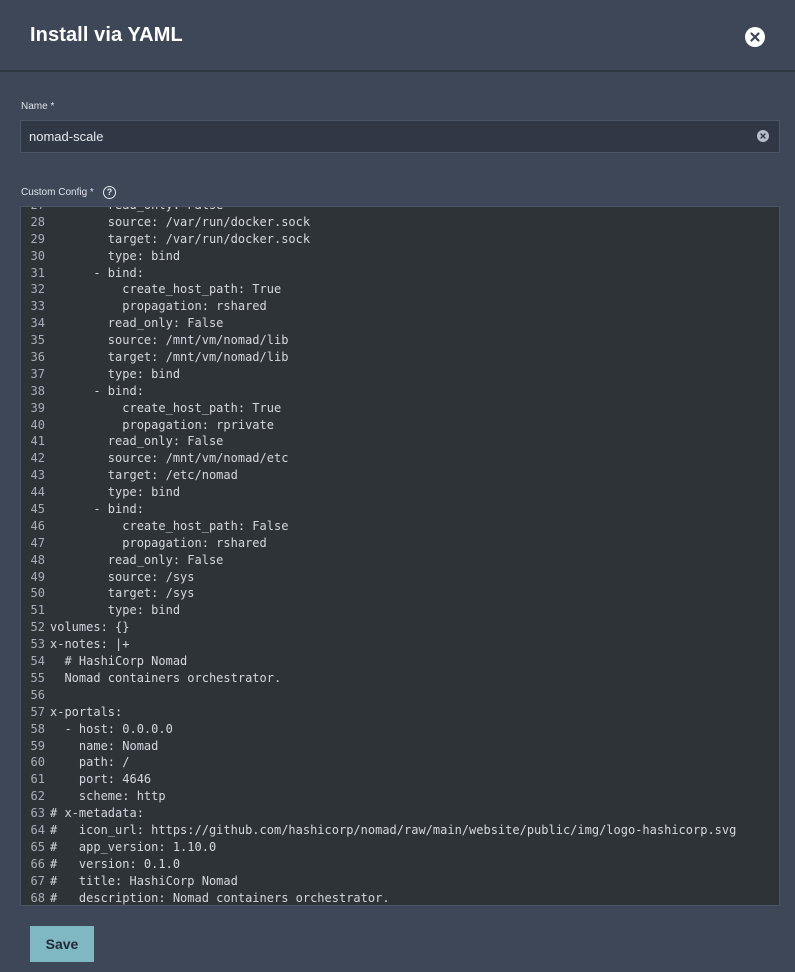 The image size is (795, 972). I want to click on line-number: 39, so click(37, 407).